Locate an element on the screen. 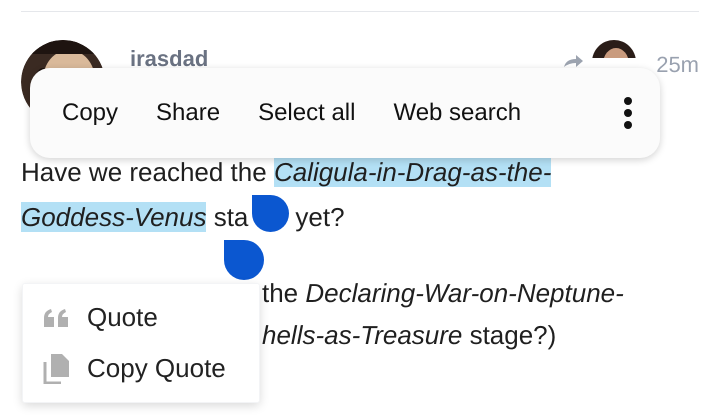  post-text: yet? is located at coordinates (320, 217).